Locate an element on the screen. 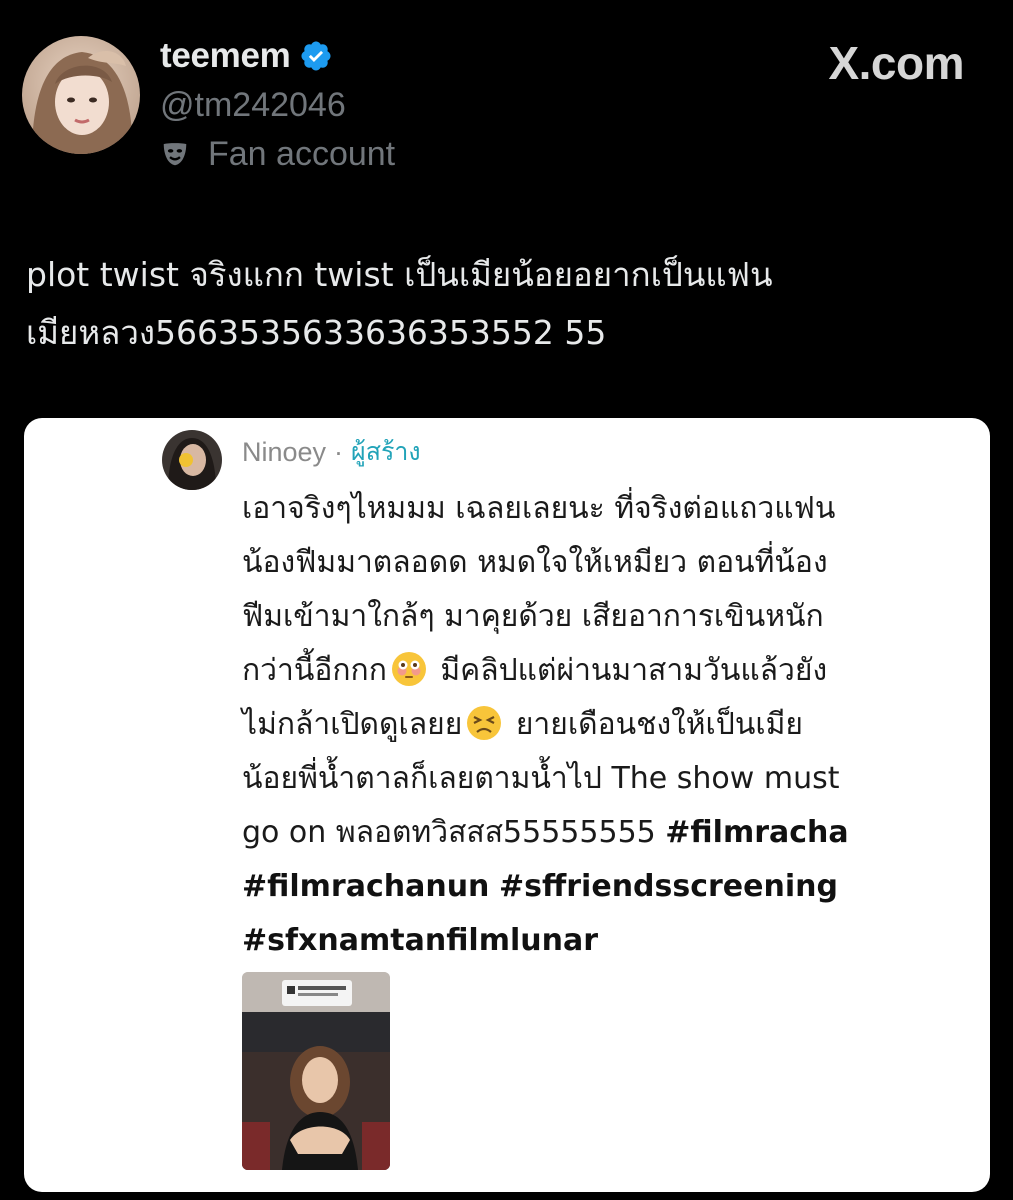 The width and height of the screenshot is (1013, 1200). name-row: teemem is located at coordinates (277, 56).